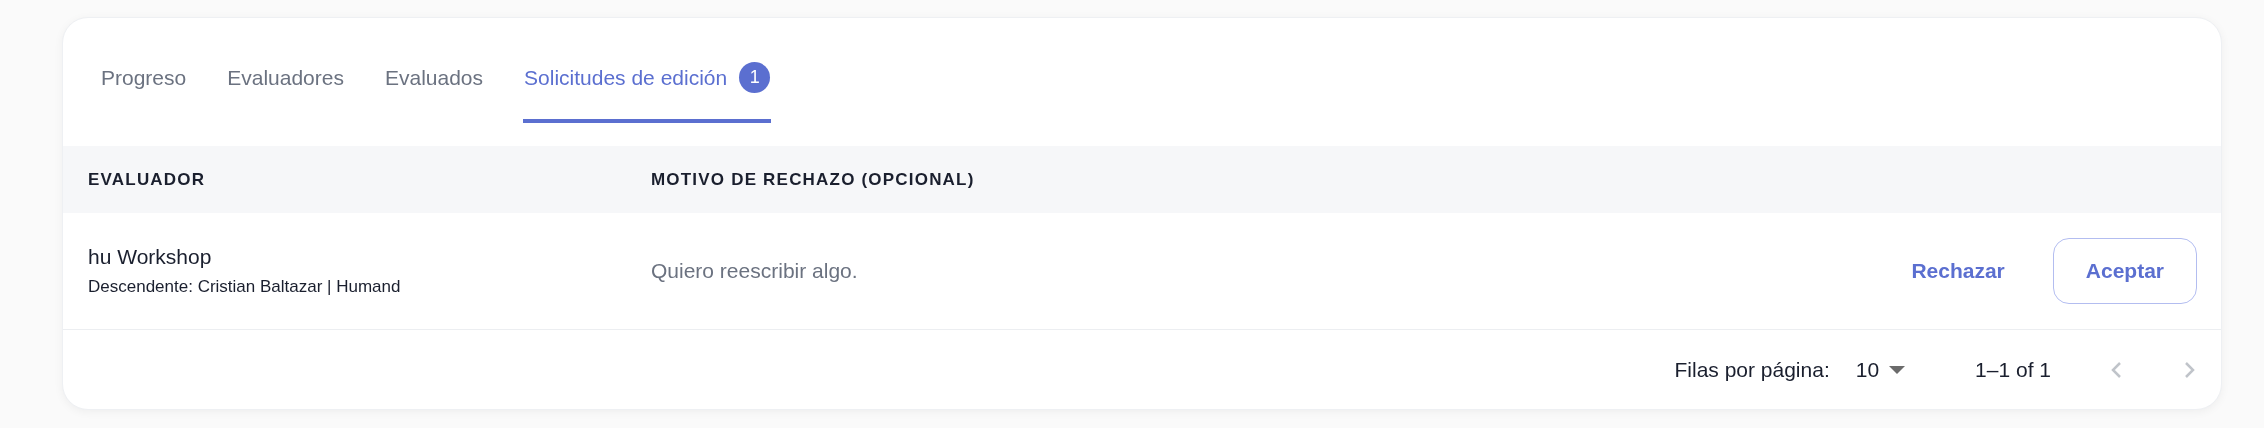 The width and height of the screenshot is (2264, 428). Describe the element at coordinates (150, 257) in the screenshot. I see `evaluator-name: hu Workshop` at that location.